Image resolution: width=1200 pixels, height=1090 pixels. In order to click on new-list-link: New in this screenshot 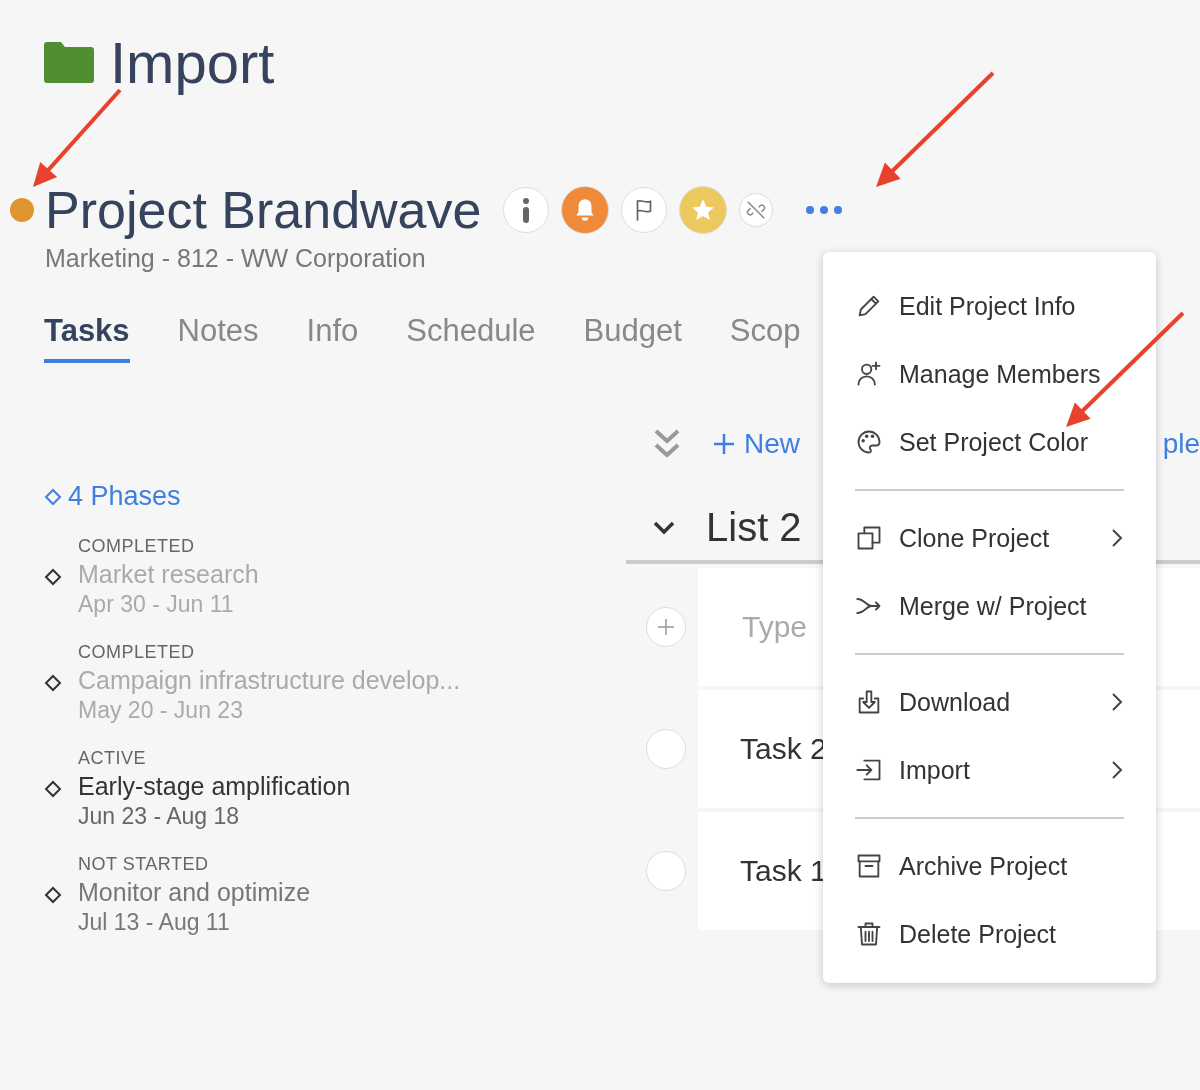, I will do `click(756, 444)`.